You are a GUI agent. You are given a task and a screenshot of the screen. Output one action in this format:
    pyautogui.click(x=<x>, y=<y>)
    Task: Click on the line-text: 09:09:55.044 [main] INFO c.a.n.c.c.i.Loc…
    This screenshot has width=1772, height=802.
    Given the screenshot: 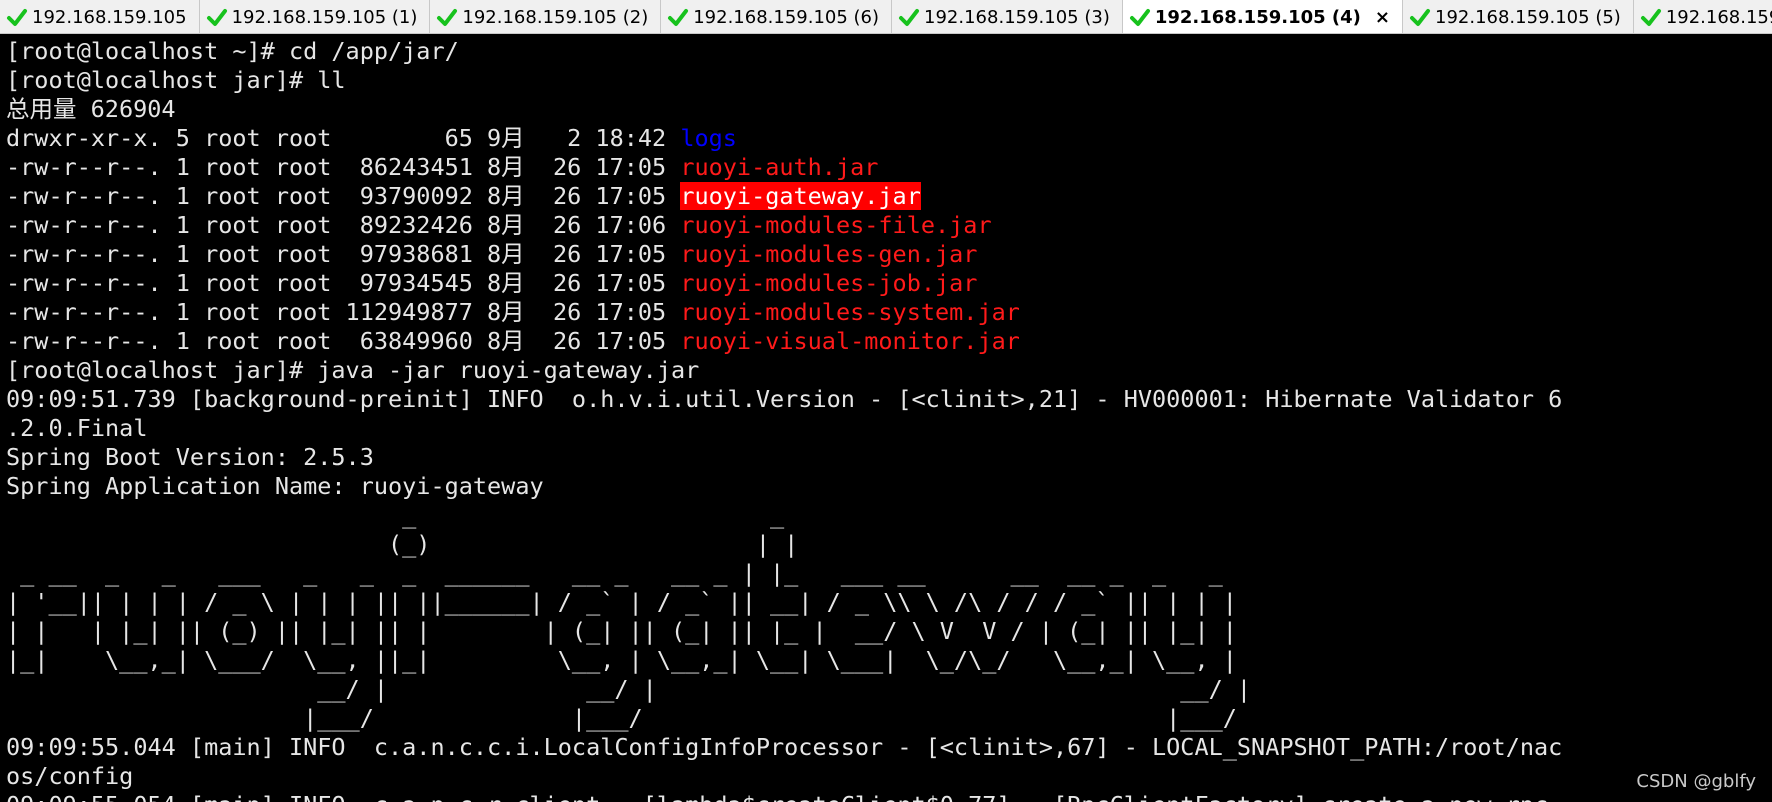 What is the action you would take?
    pyautogui.click(x=784, y=747)
    